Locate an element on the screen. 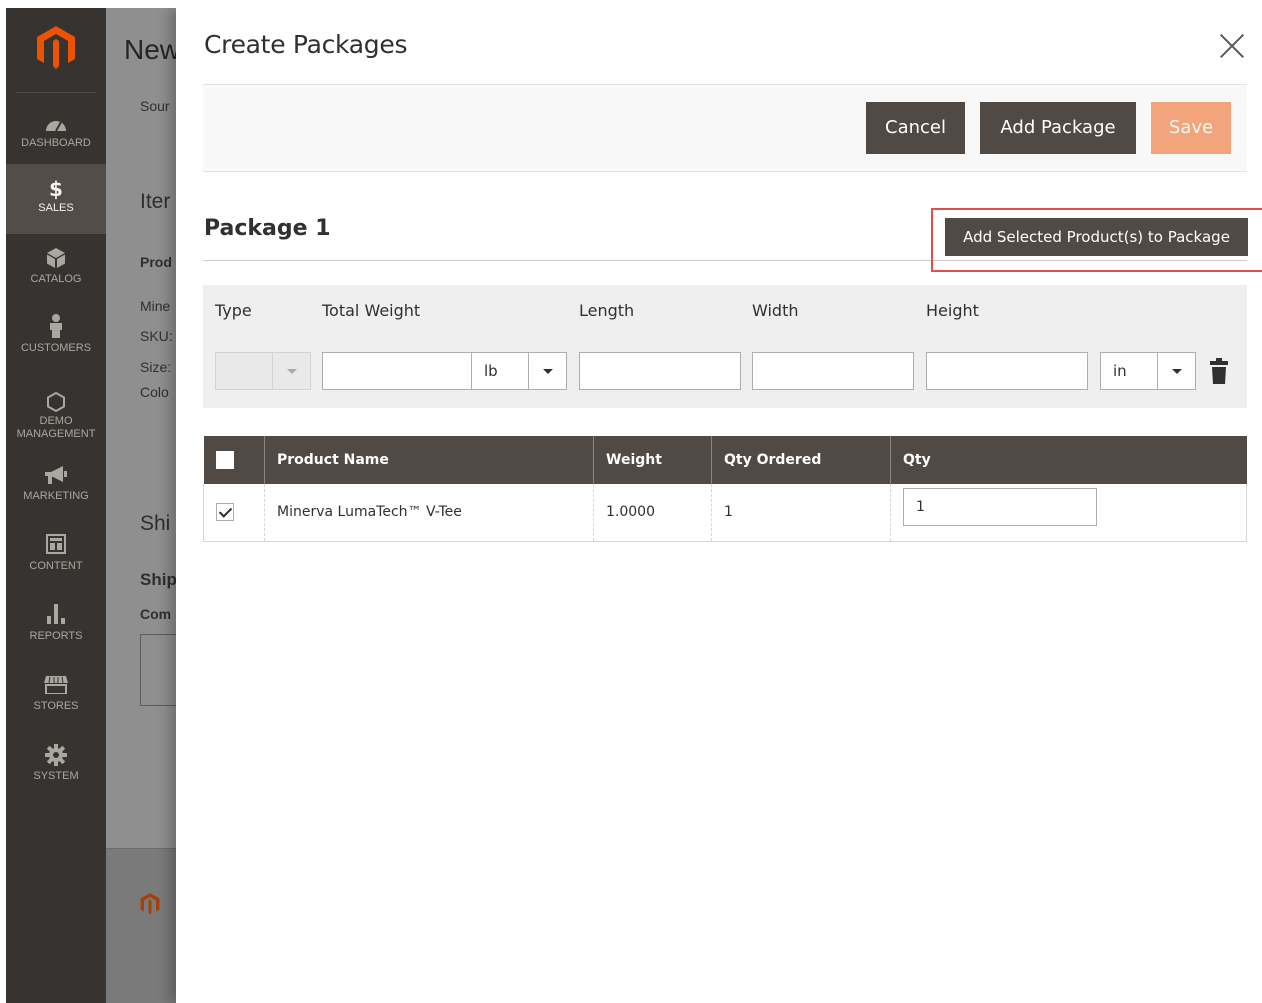  height-input is located at coordinates (1007, 371).